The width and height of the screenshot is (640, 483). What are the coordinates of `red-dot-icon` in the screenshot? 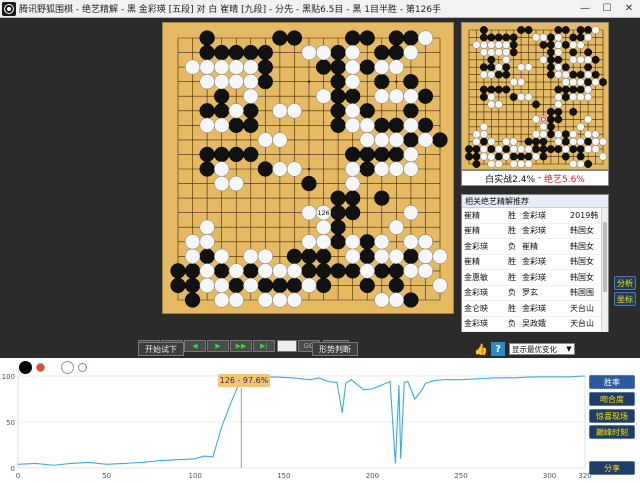 It's located at (40, 367).